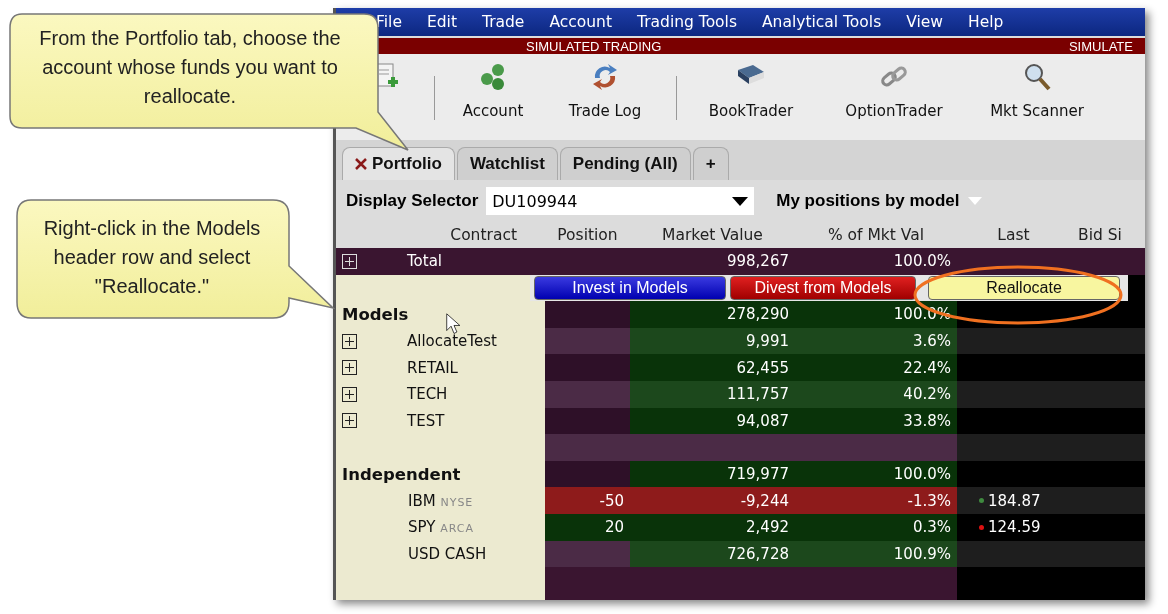 This screenshot has width=1168, height=614. What do you see at coordinates (710, 163) in the screenshot?
I see `add-tab-button: +` at bounding box center [710, 163].